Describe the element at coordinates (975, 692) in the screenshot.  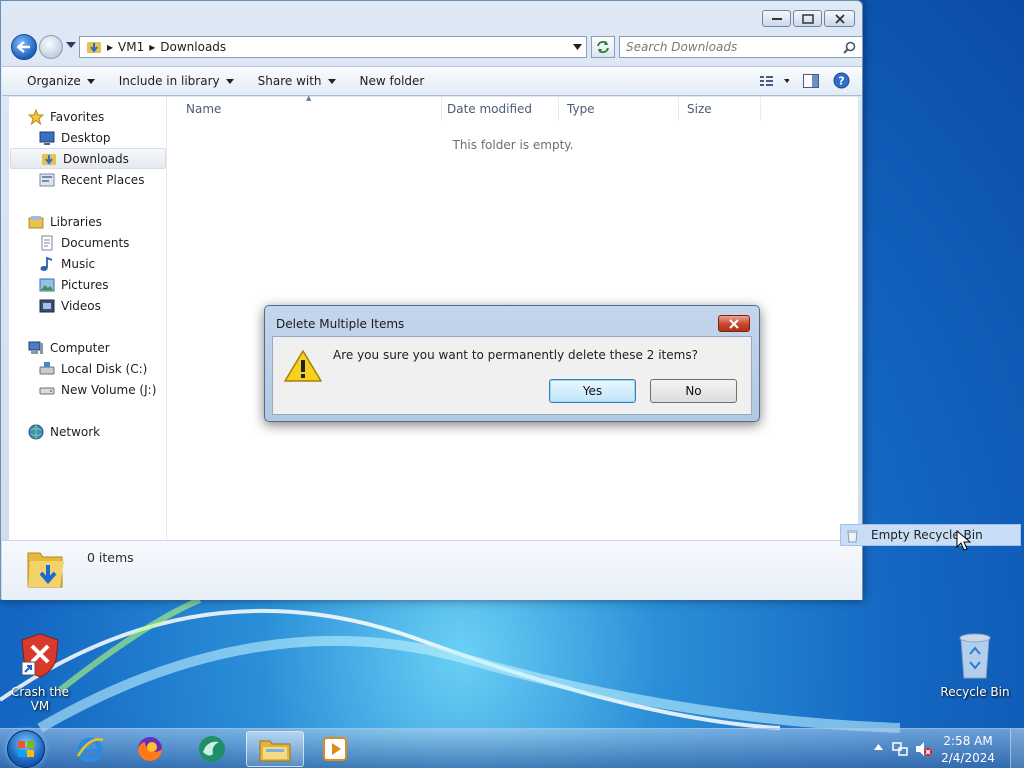
I see `recycle-bin-label: Recycle Bin` at that location.